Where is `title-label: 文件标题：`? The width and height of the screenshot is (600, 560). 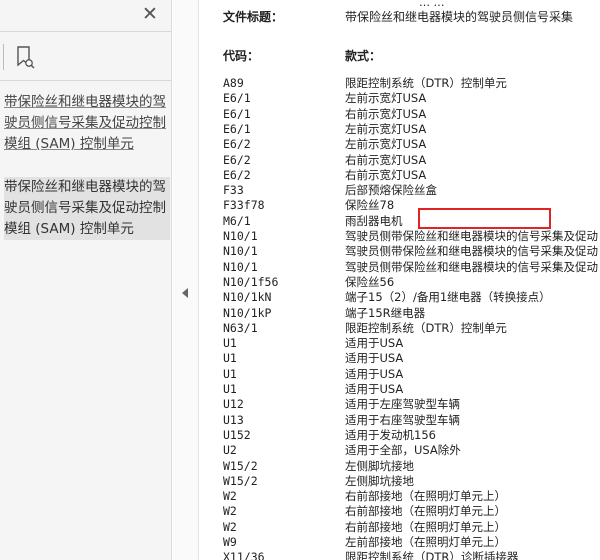
title-label: 文件标题： is located at coordinates (253, 17).